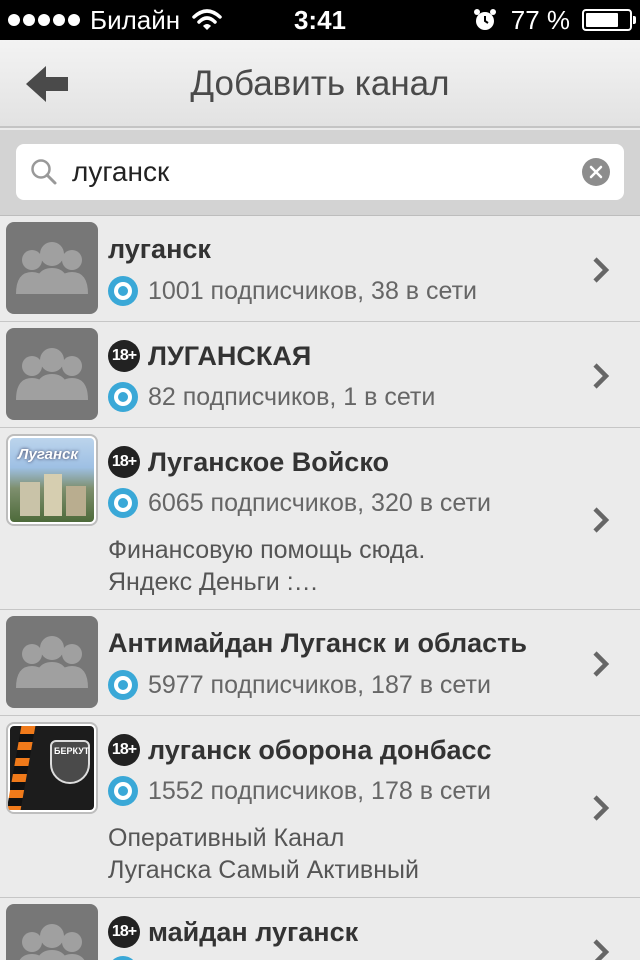  I want to click on channel-stats: 1001 подписчиков, 38 в сети, so click(313, 290).